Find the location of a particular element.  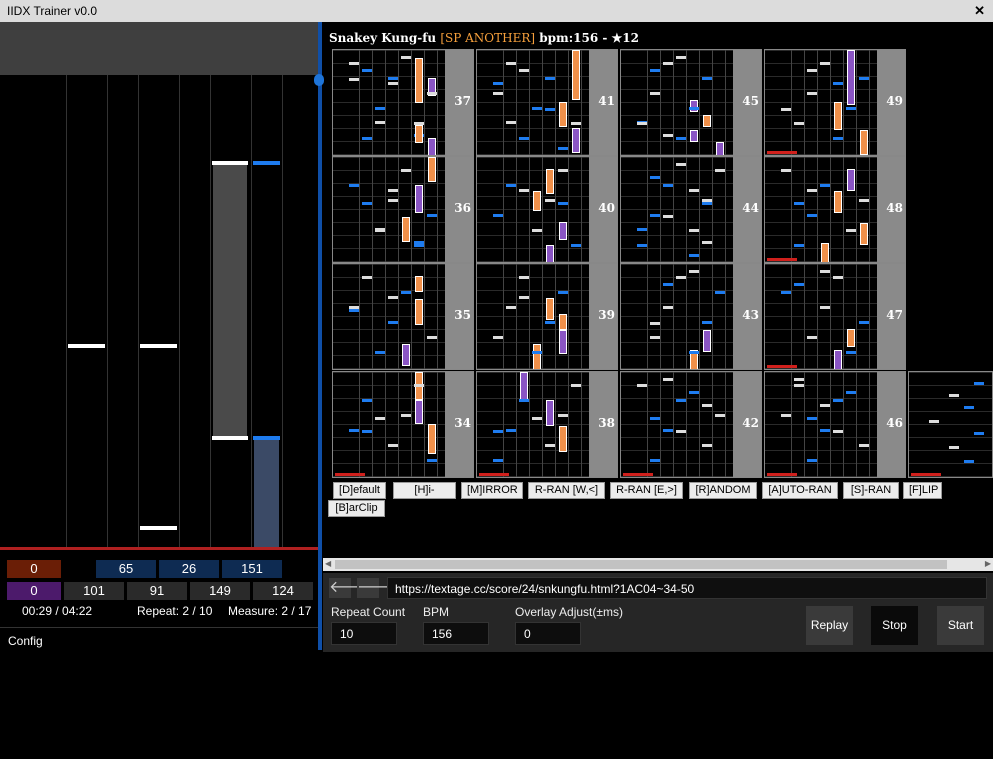

measure: 43 is located at coordinates (691, 316).